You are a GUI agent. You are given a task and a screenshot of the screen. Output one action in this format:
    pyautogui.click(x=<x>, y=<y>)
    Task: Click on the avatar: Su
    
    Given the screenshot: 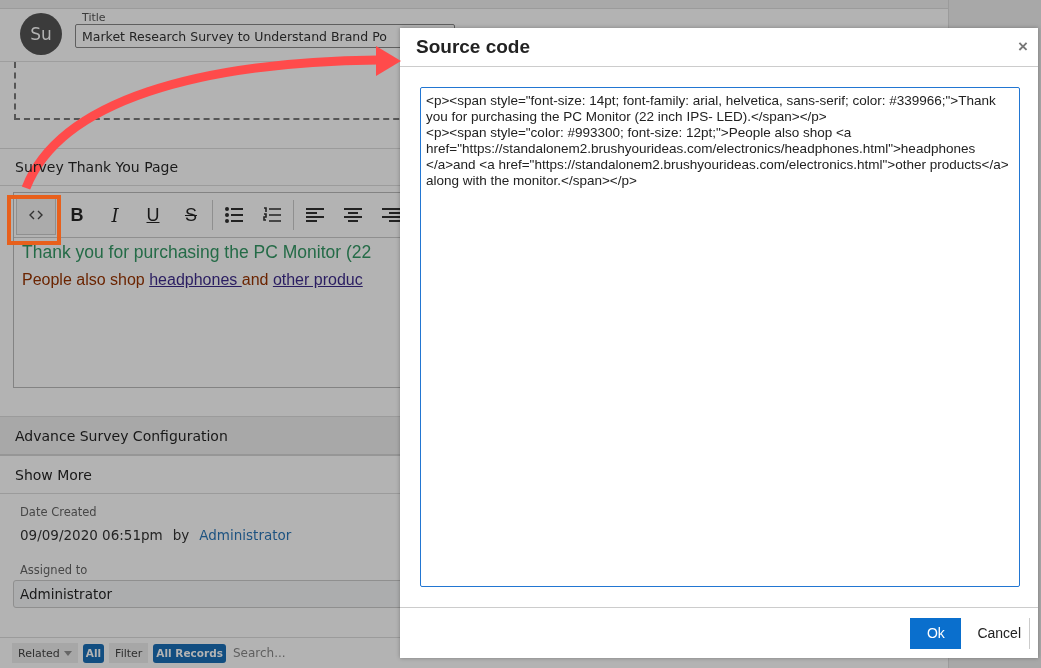 What is the action you would take?
    pyautogui.click(x=41, y=34)
    